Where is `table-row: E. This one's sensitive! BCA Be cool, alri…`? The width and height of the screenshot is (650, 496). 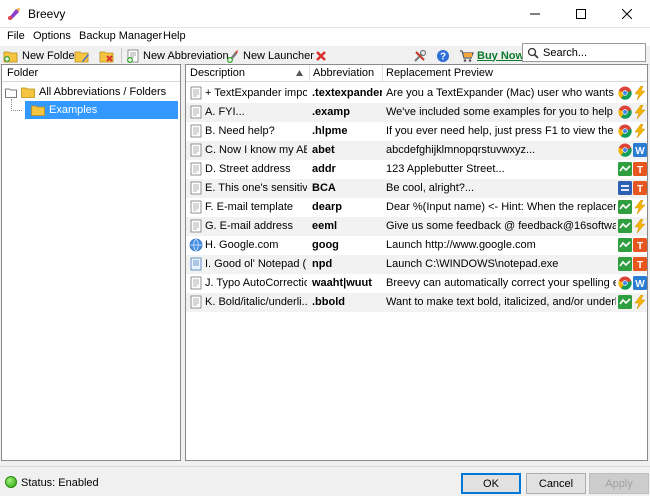
table-row: E. This one's sensitive! BCA Be cool, alri… is located at coordinates (416, 188).